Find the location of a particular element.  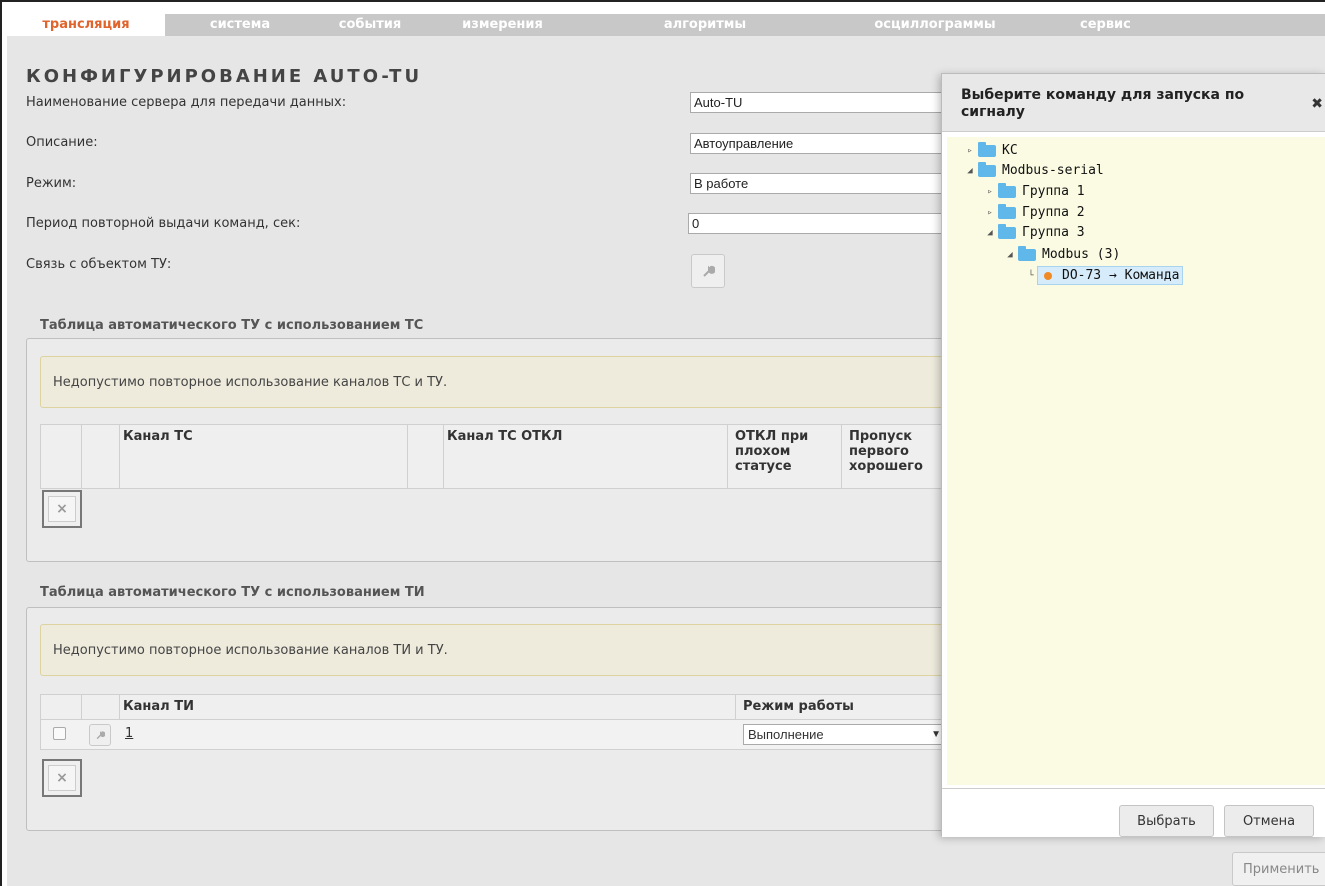

dropdown-arrow-icon: ▼ is located at coordinates (936, 734).